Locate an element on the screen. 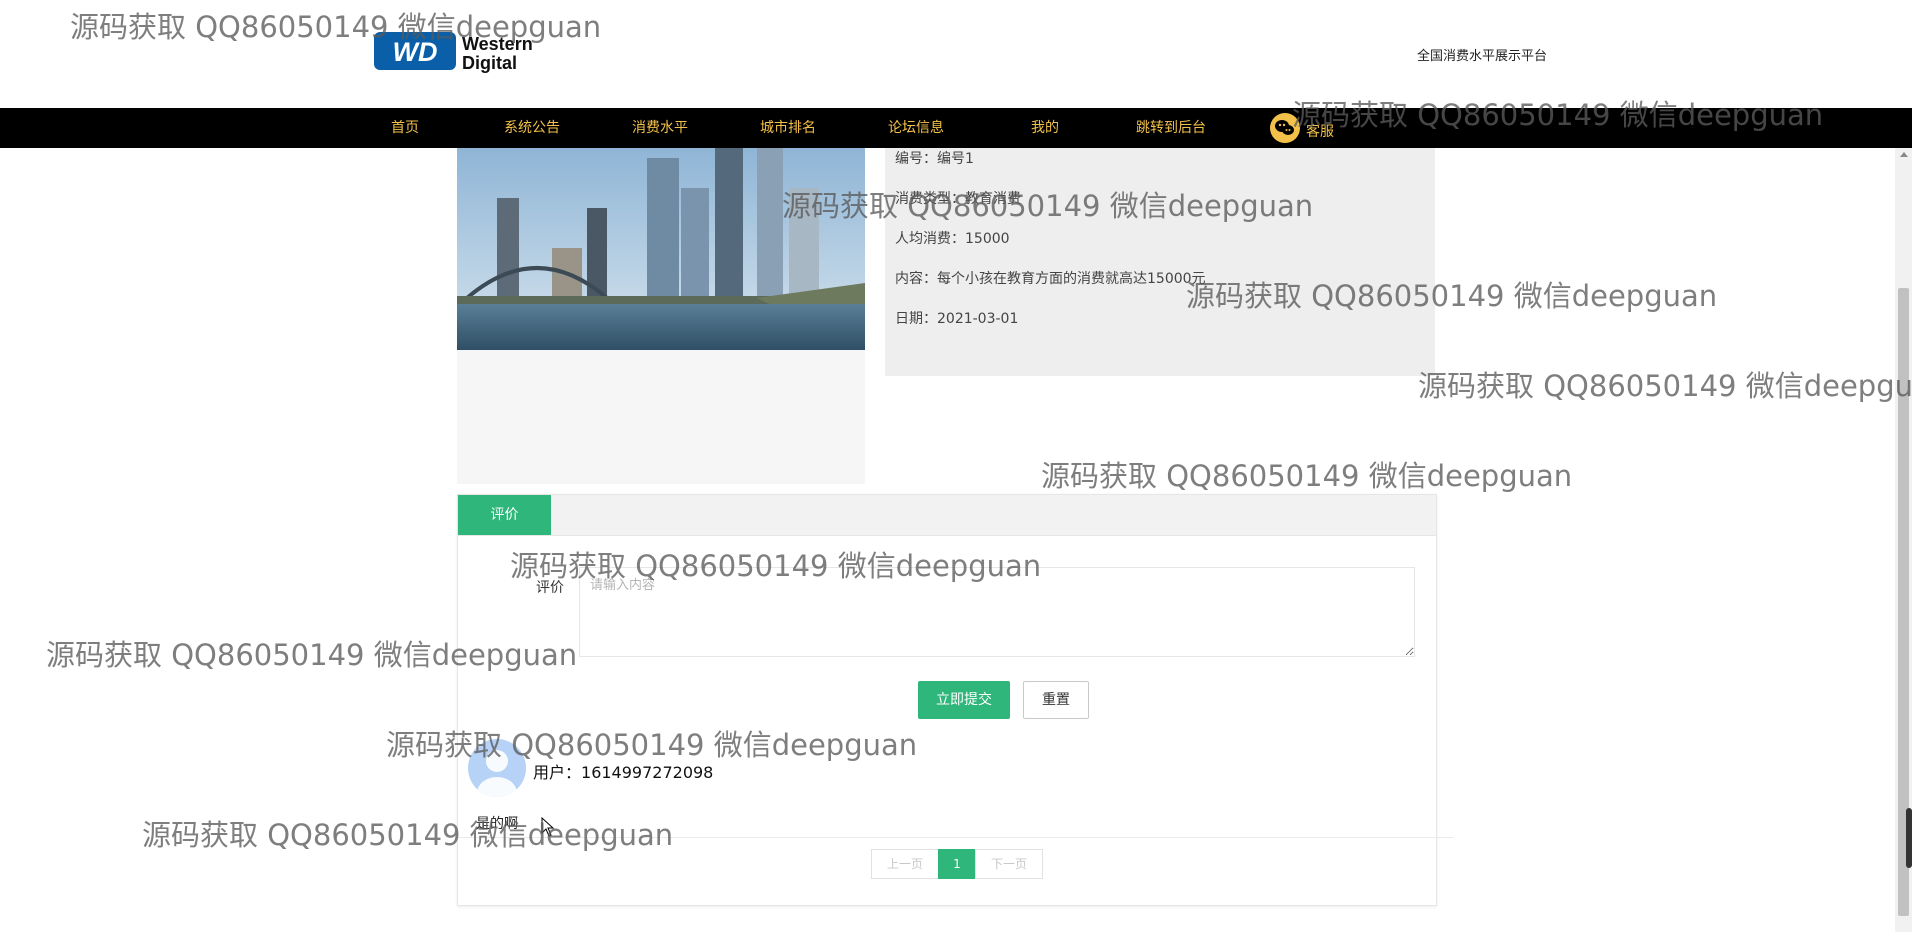 This screenshot has width=1912, height=932. detail-id-label: 编号： is located at coordinates (916, 159).